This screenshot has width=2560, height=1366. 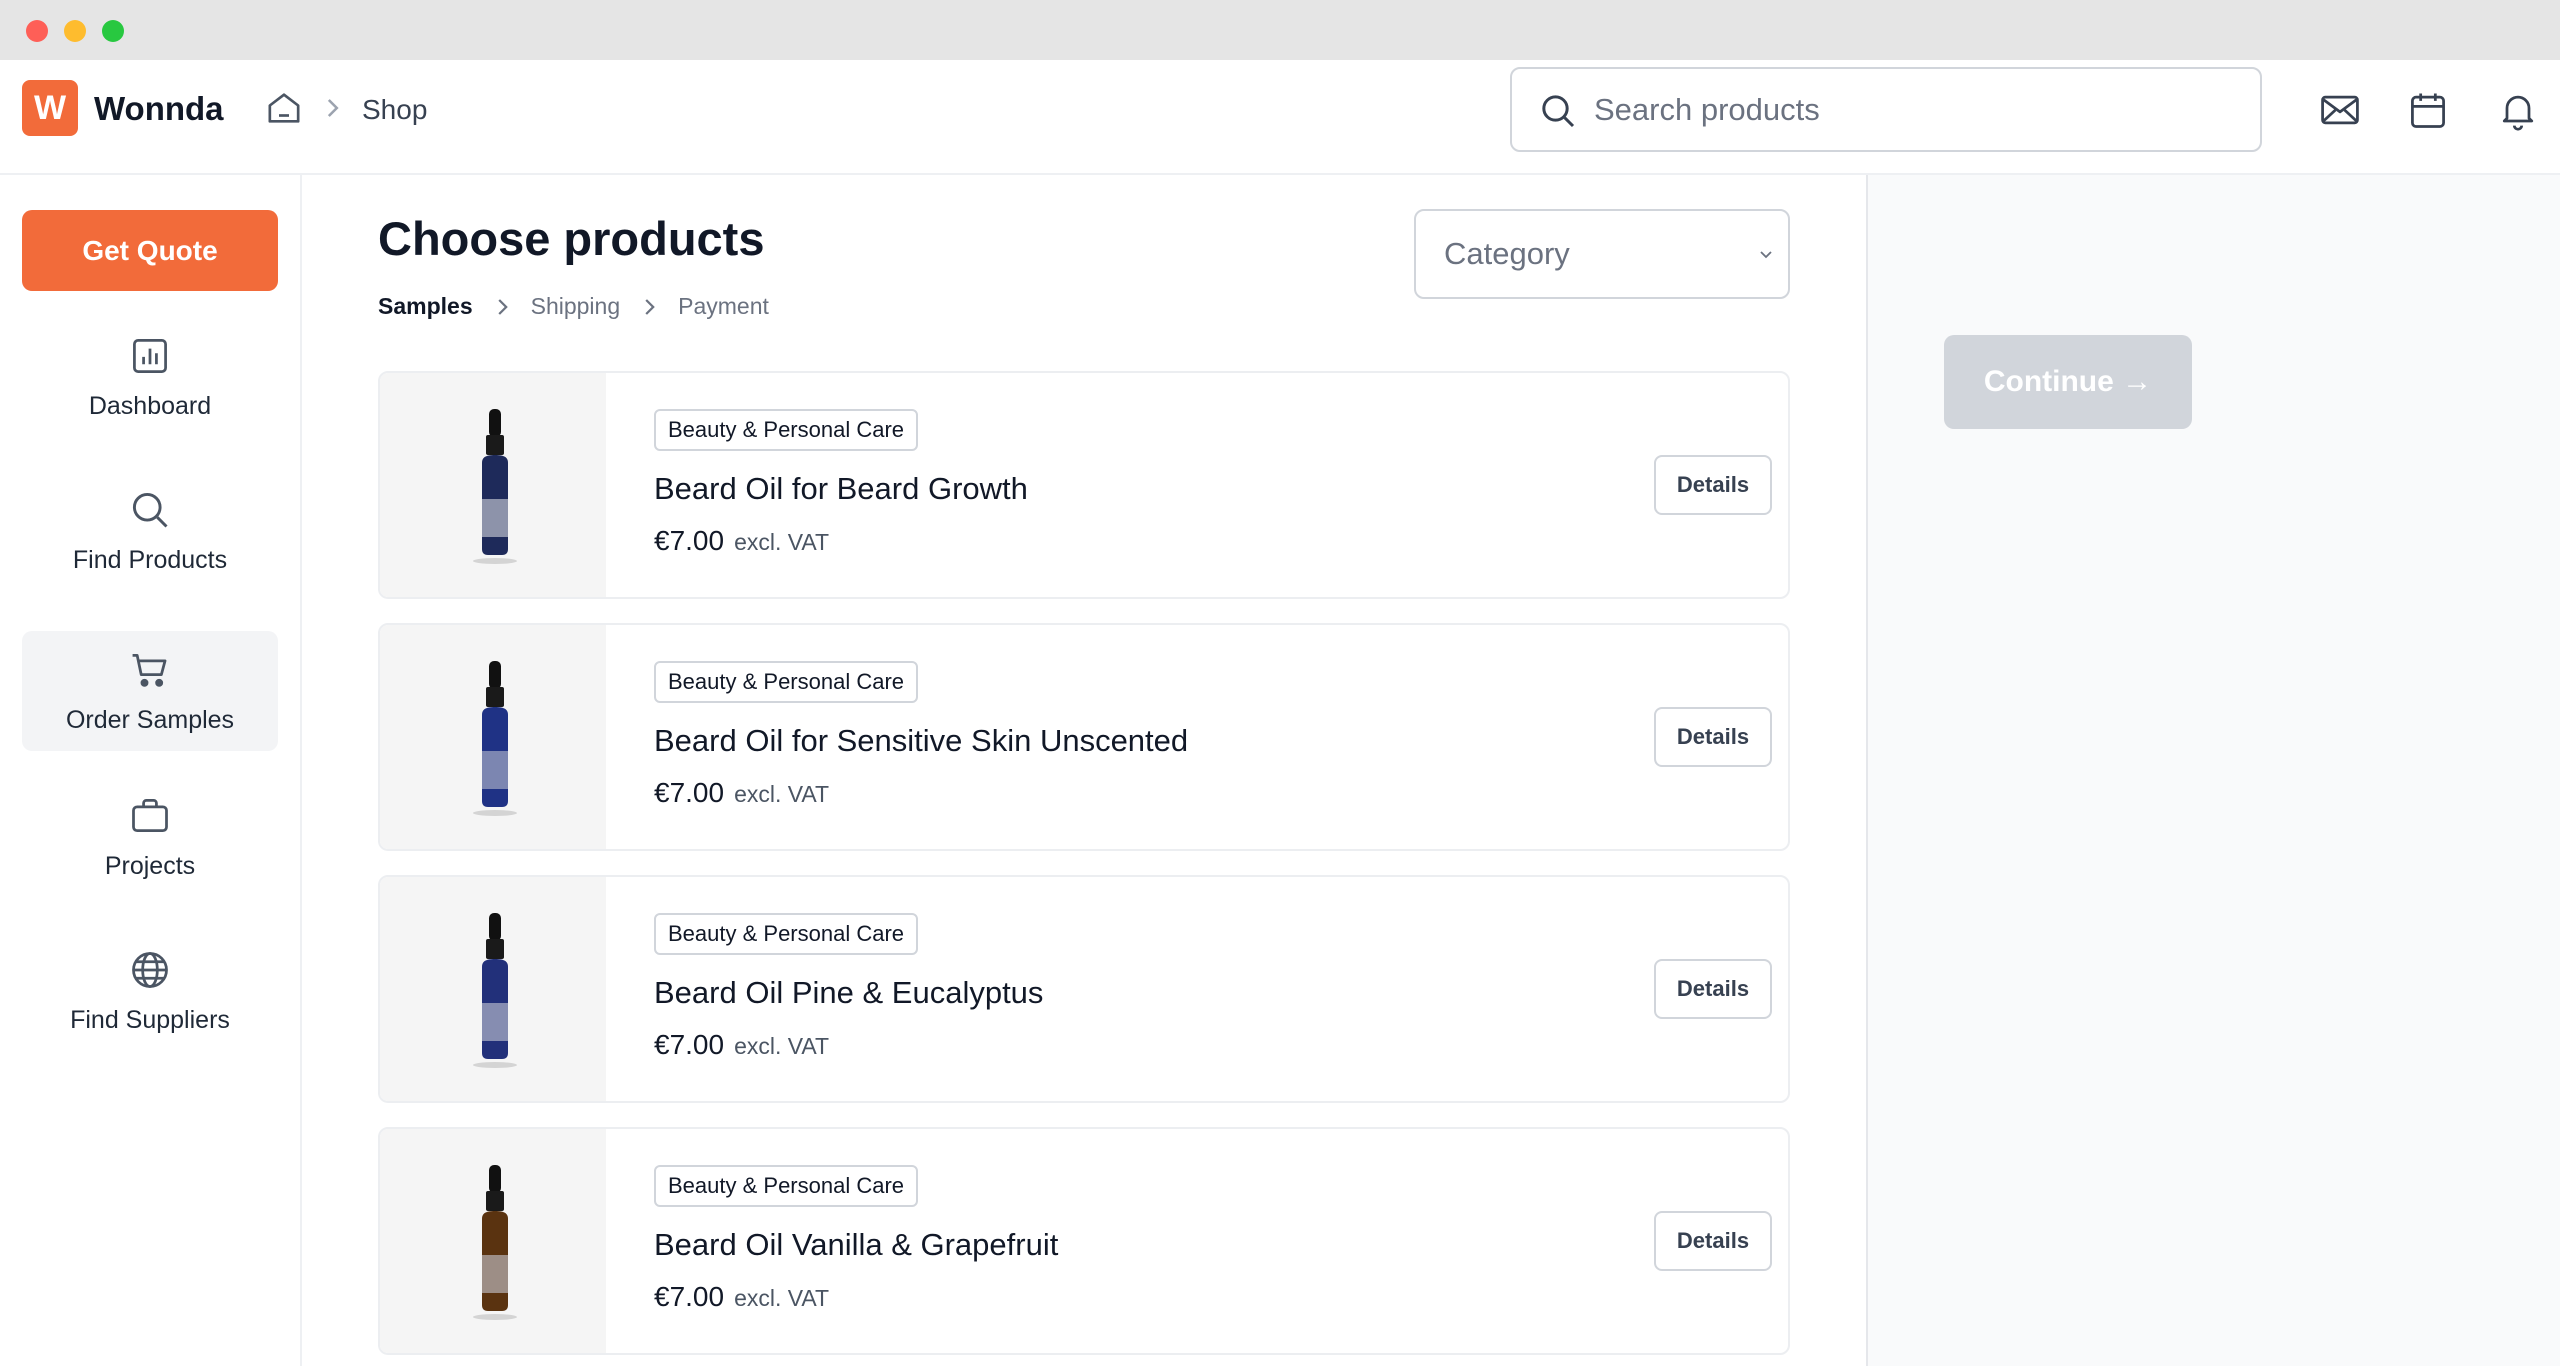 I want to click on product-name: Beard Oil for Sensitive Skin Unscented, so click(x=921, y=741).